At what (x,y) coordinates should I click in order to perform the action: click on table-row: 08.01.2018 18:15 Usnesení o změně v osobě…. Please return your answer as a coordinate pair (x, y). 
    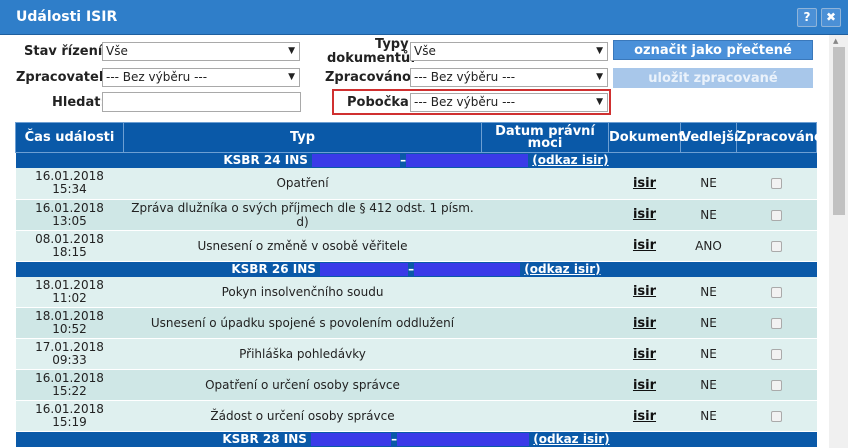
    Looking at the image, I should click on (416, 246).